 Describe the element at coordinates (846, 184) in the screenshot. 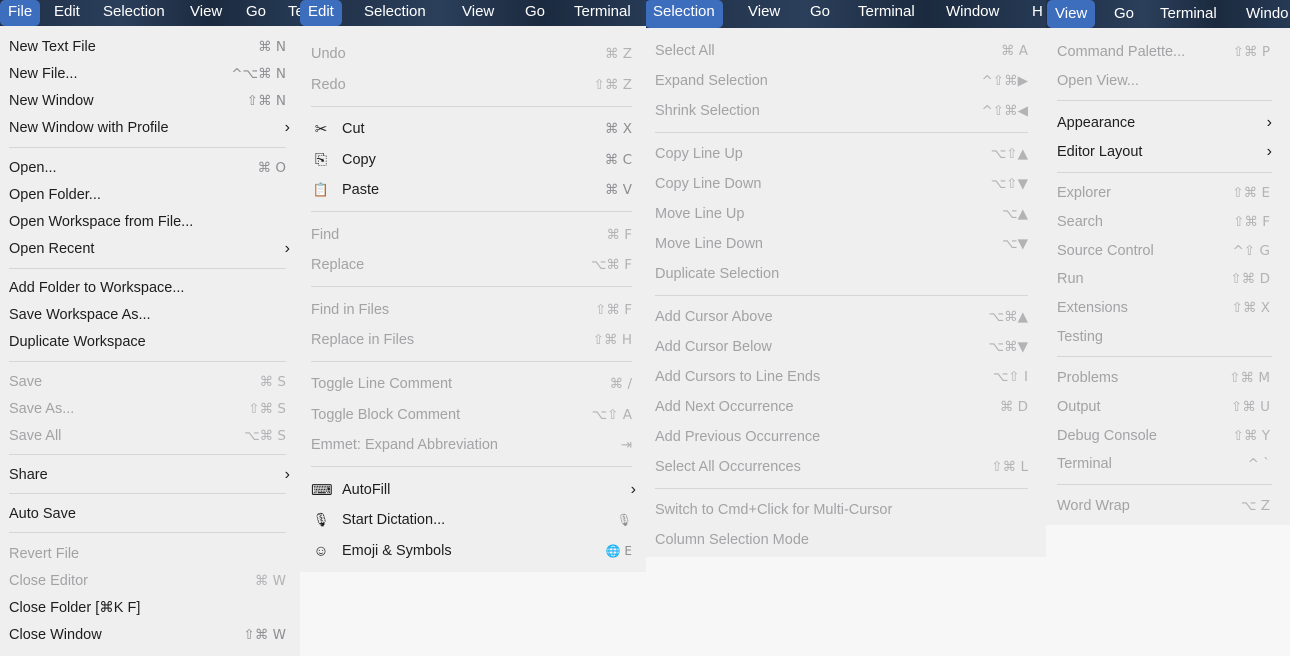

I see `menu-item-copy-line-down: Copy Line Down ⌥⇧▼` at that location.